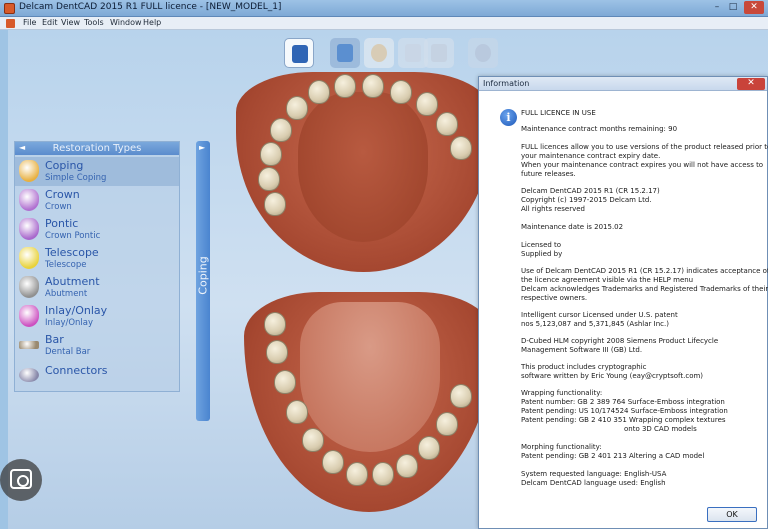 The image size is (768, 529). I want to click on dialog-message-line: Supplied by, so click(542, 254).